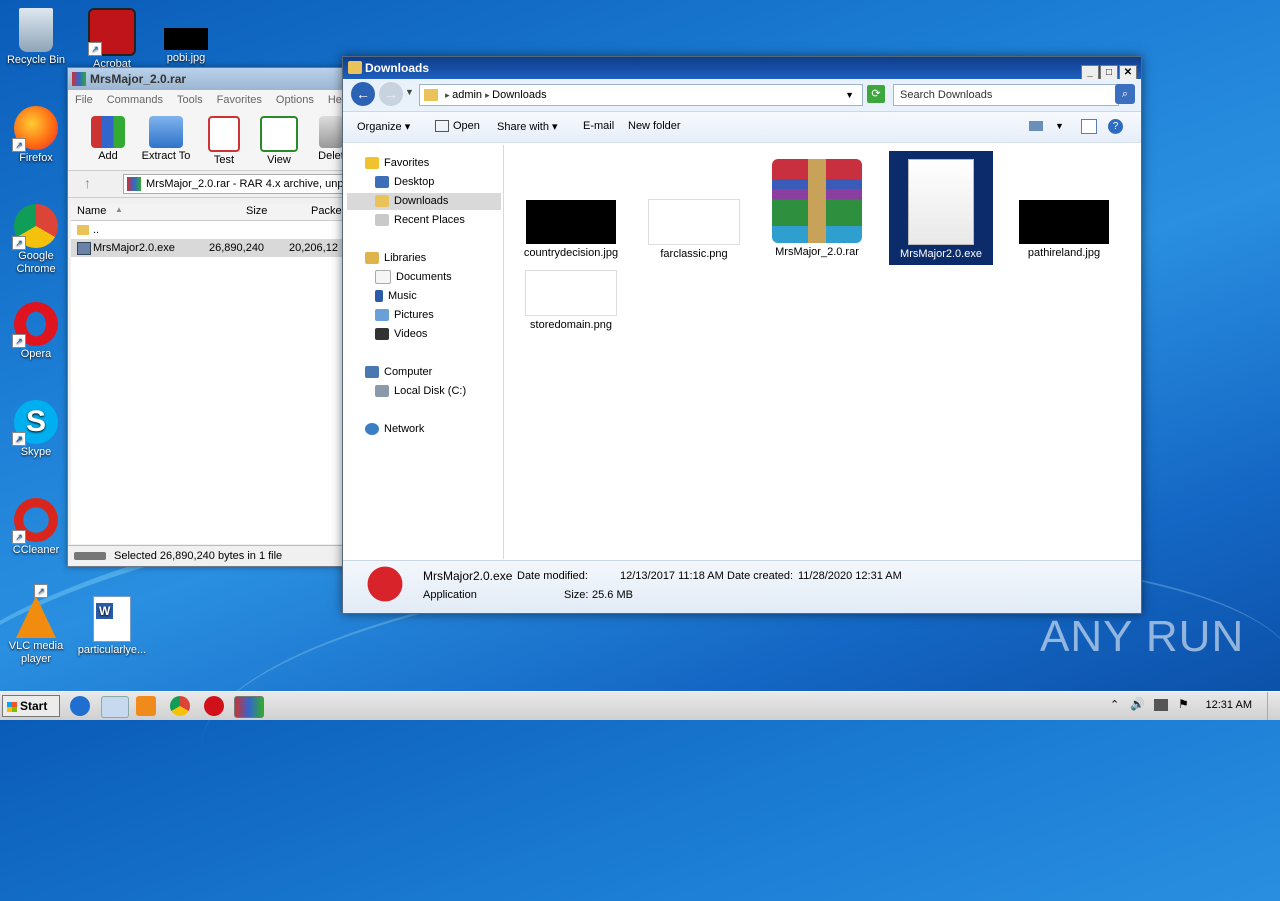  Describe the element at coordinates (115, 707) in the screenshot. I see `file-explorer-icon` at that location.